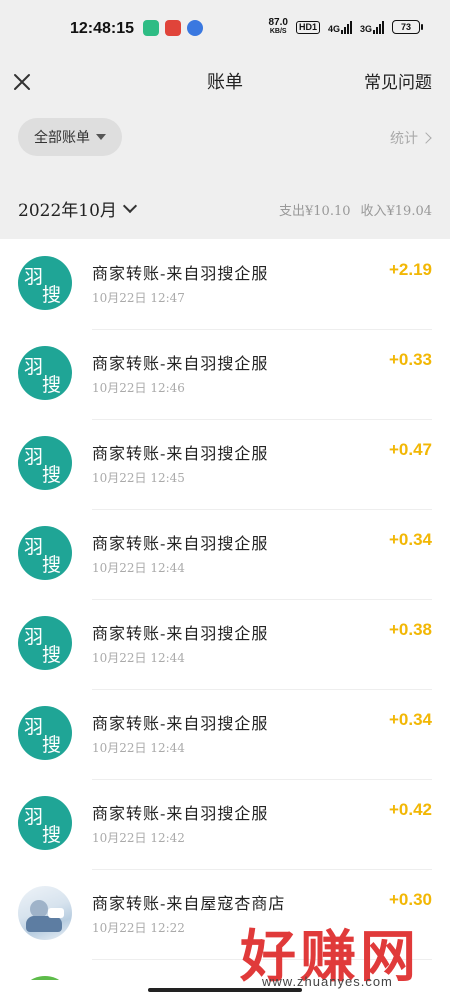  What do you see at coordinates (102, 28) in the screenshot?
I see `status-time: 12:48:15` at bounding box center [102, 28].